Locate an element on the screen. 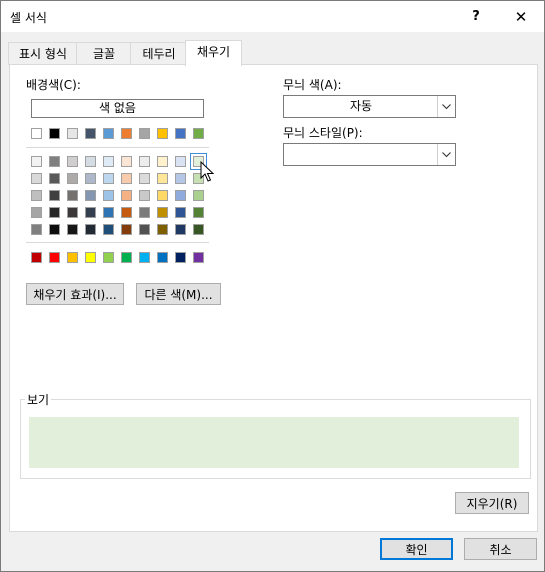  clear-button: 지우기(R) is located at coordinates (492, 503).